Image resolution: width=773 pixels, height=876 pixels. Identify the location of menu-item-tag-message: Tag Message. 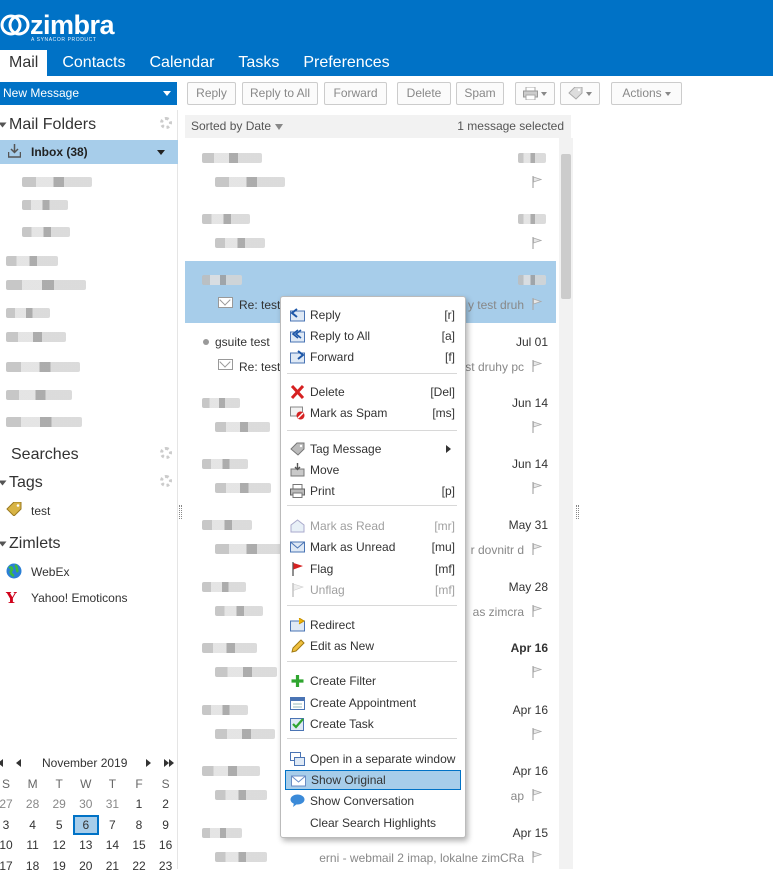
(373, 449).